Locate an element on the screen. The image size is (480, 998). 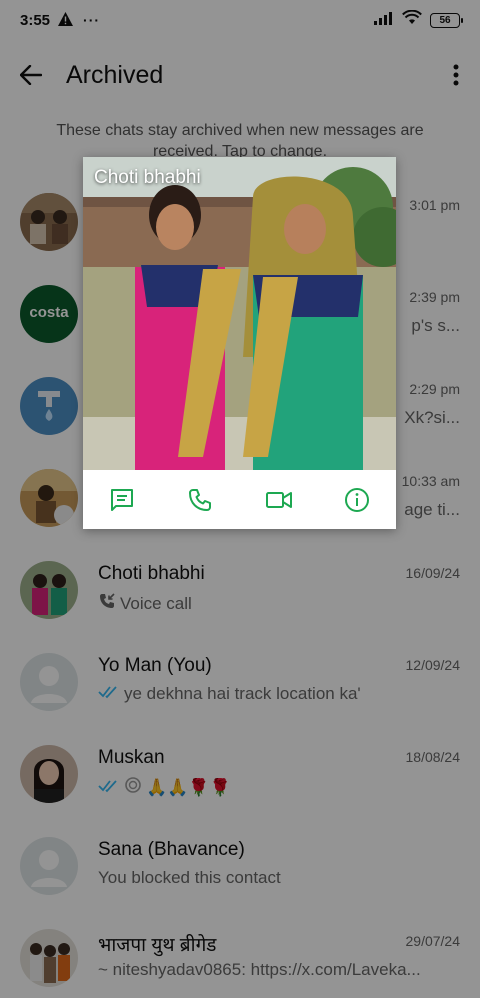
phone-icon is located at coordinates (200, 500).